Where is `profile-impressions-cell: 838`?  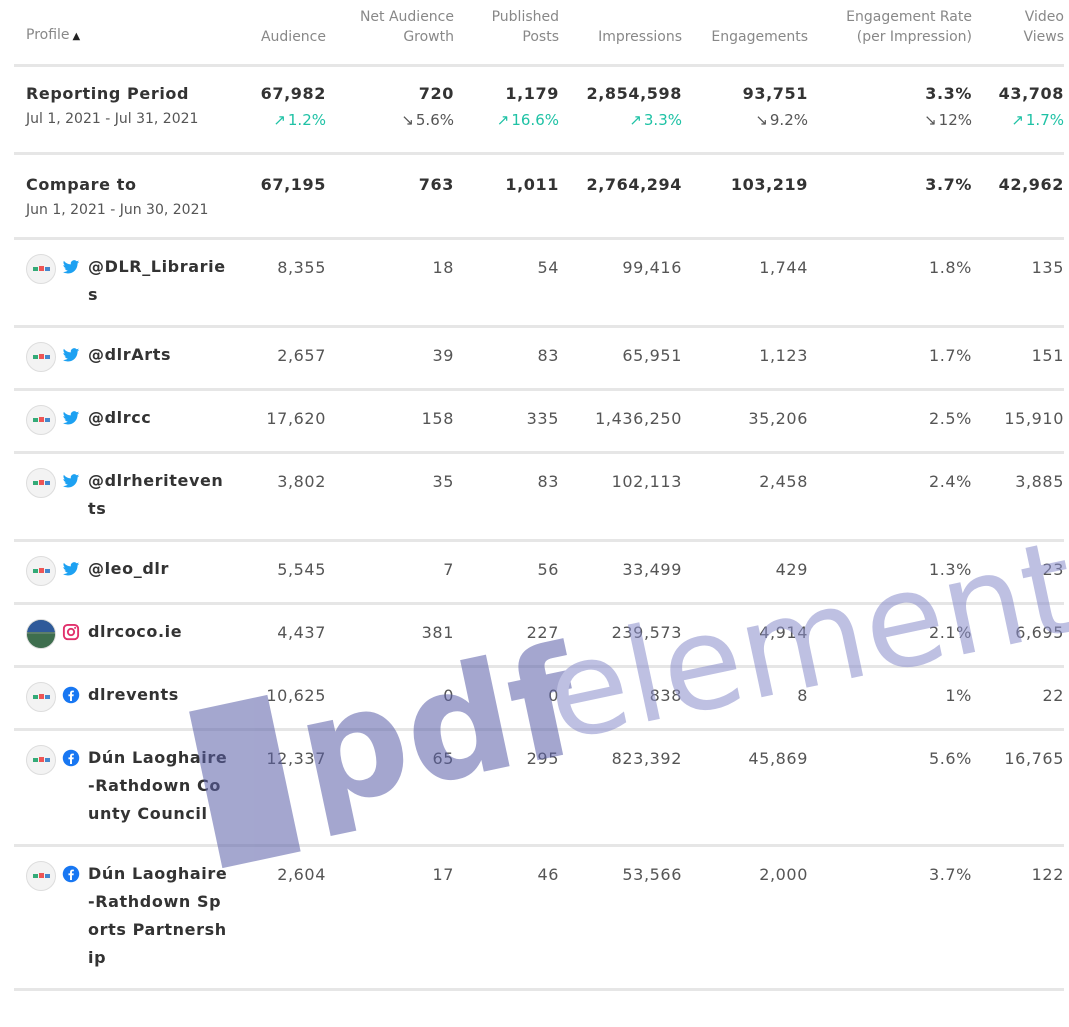
profile-impressions-cell: 838 is located at coordinates (620, 698).